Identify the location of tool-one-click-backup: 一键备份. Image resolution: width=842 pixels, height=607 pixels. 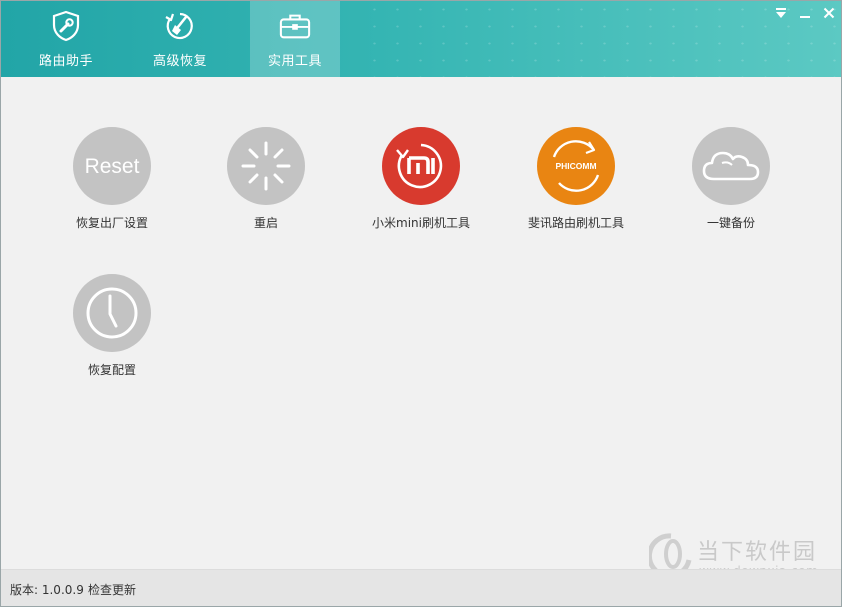
(731, 187).